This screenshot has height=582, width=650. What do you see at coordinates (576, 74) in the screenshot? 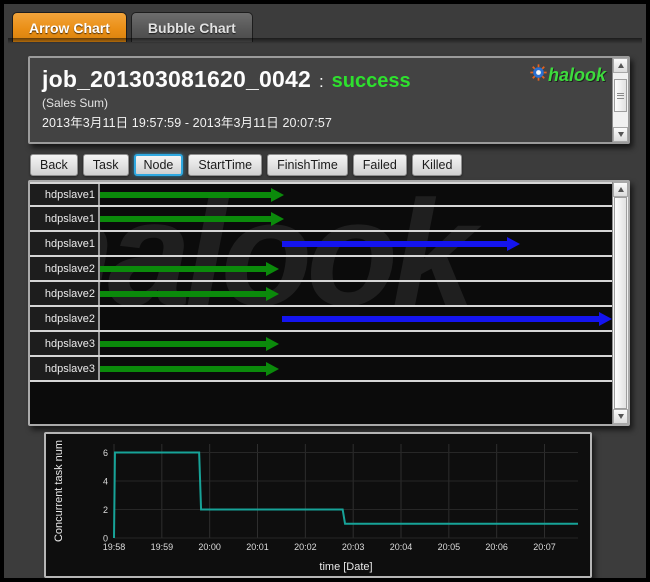
I see `halook-logo-text: halook` at bounding box center [576, 74].